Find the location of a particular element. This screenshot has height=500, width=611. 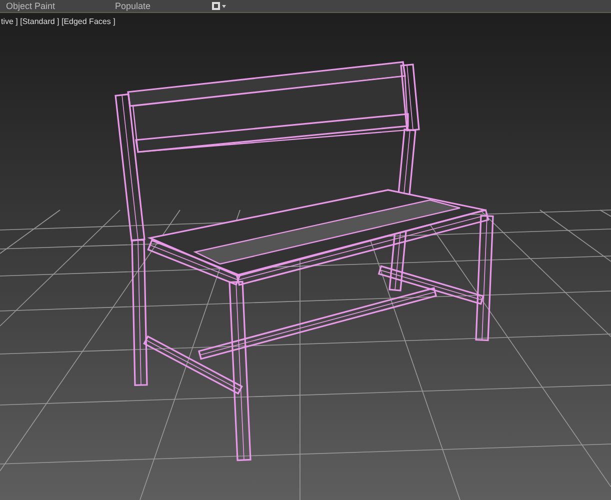

ribbon-tab: Populate is located at coordinates (133, 6).